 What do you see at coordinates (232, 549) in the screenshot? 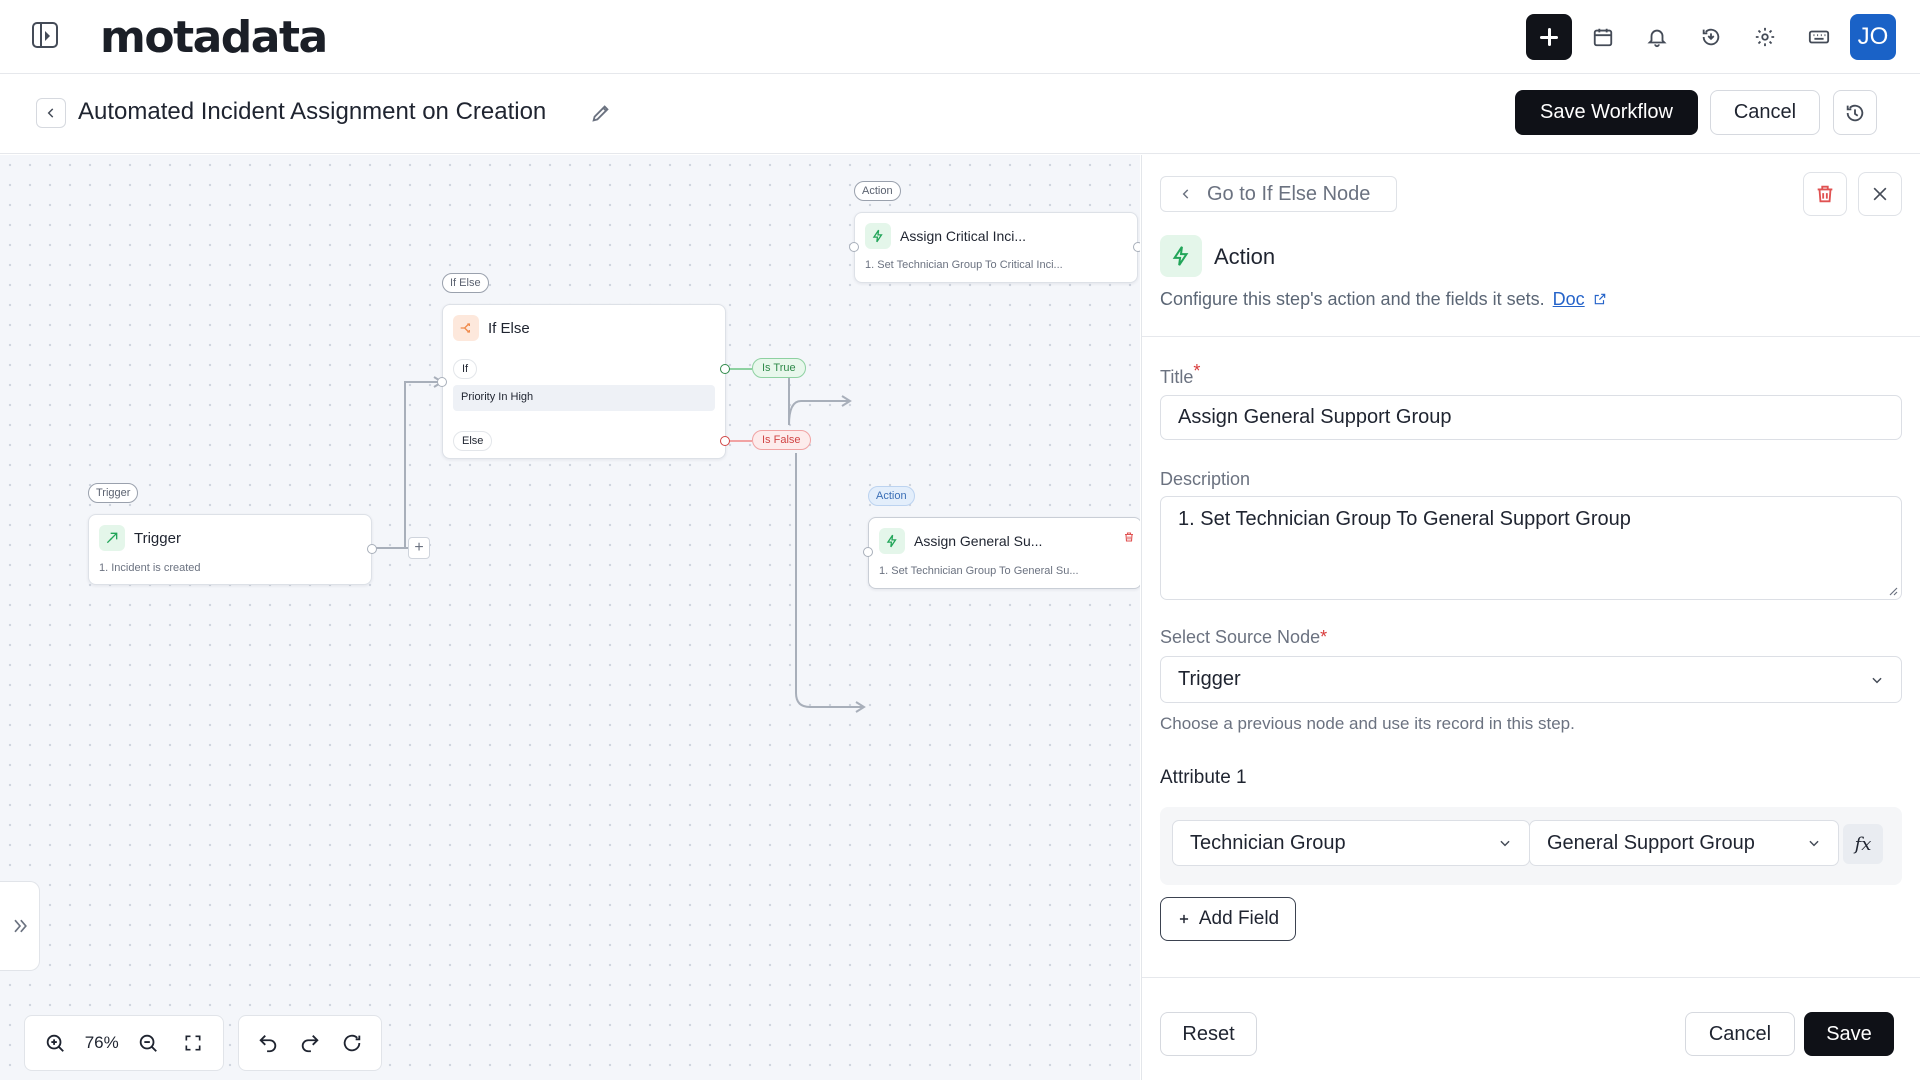
I see `trigger-node: Trigger 1. Incident is created` at bounding box center [232, 549].